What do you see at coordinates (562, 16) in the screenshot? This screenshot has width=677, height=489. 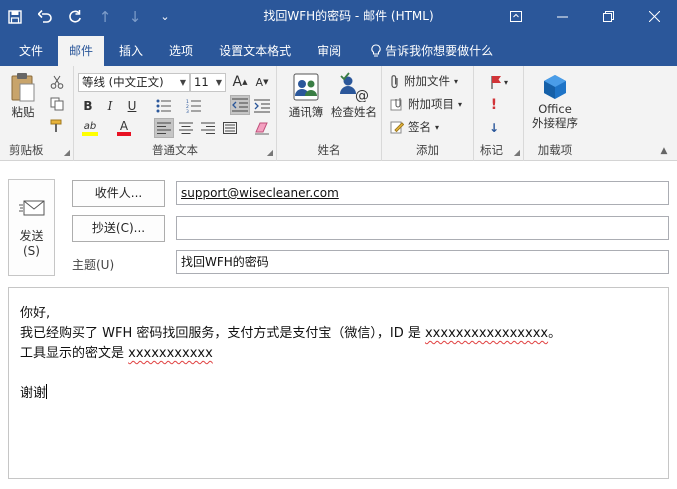 I see `minimize-icon` at bounding box center [562, 16].